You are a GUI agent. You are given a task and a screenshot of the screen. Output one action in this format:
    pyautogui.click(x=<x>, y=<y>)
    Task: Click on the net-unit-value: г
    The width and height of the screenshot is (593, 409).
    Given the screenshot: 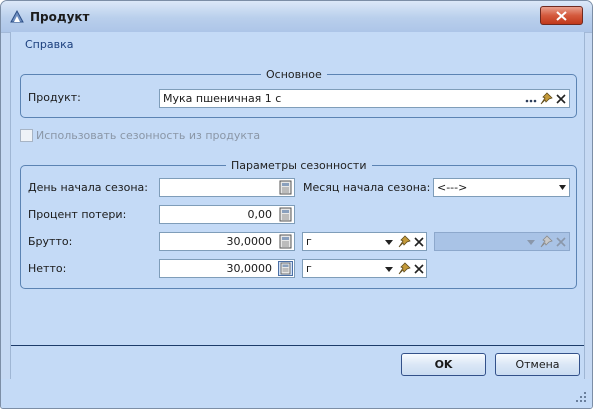 What is the action you would take?
    pyautogui.click(x=309, y=268)
    